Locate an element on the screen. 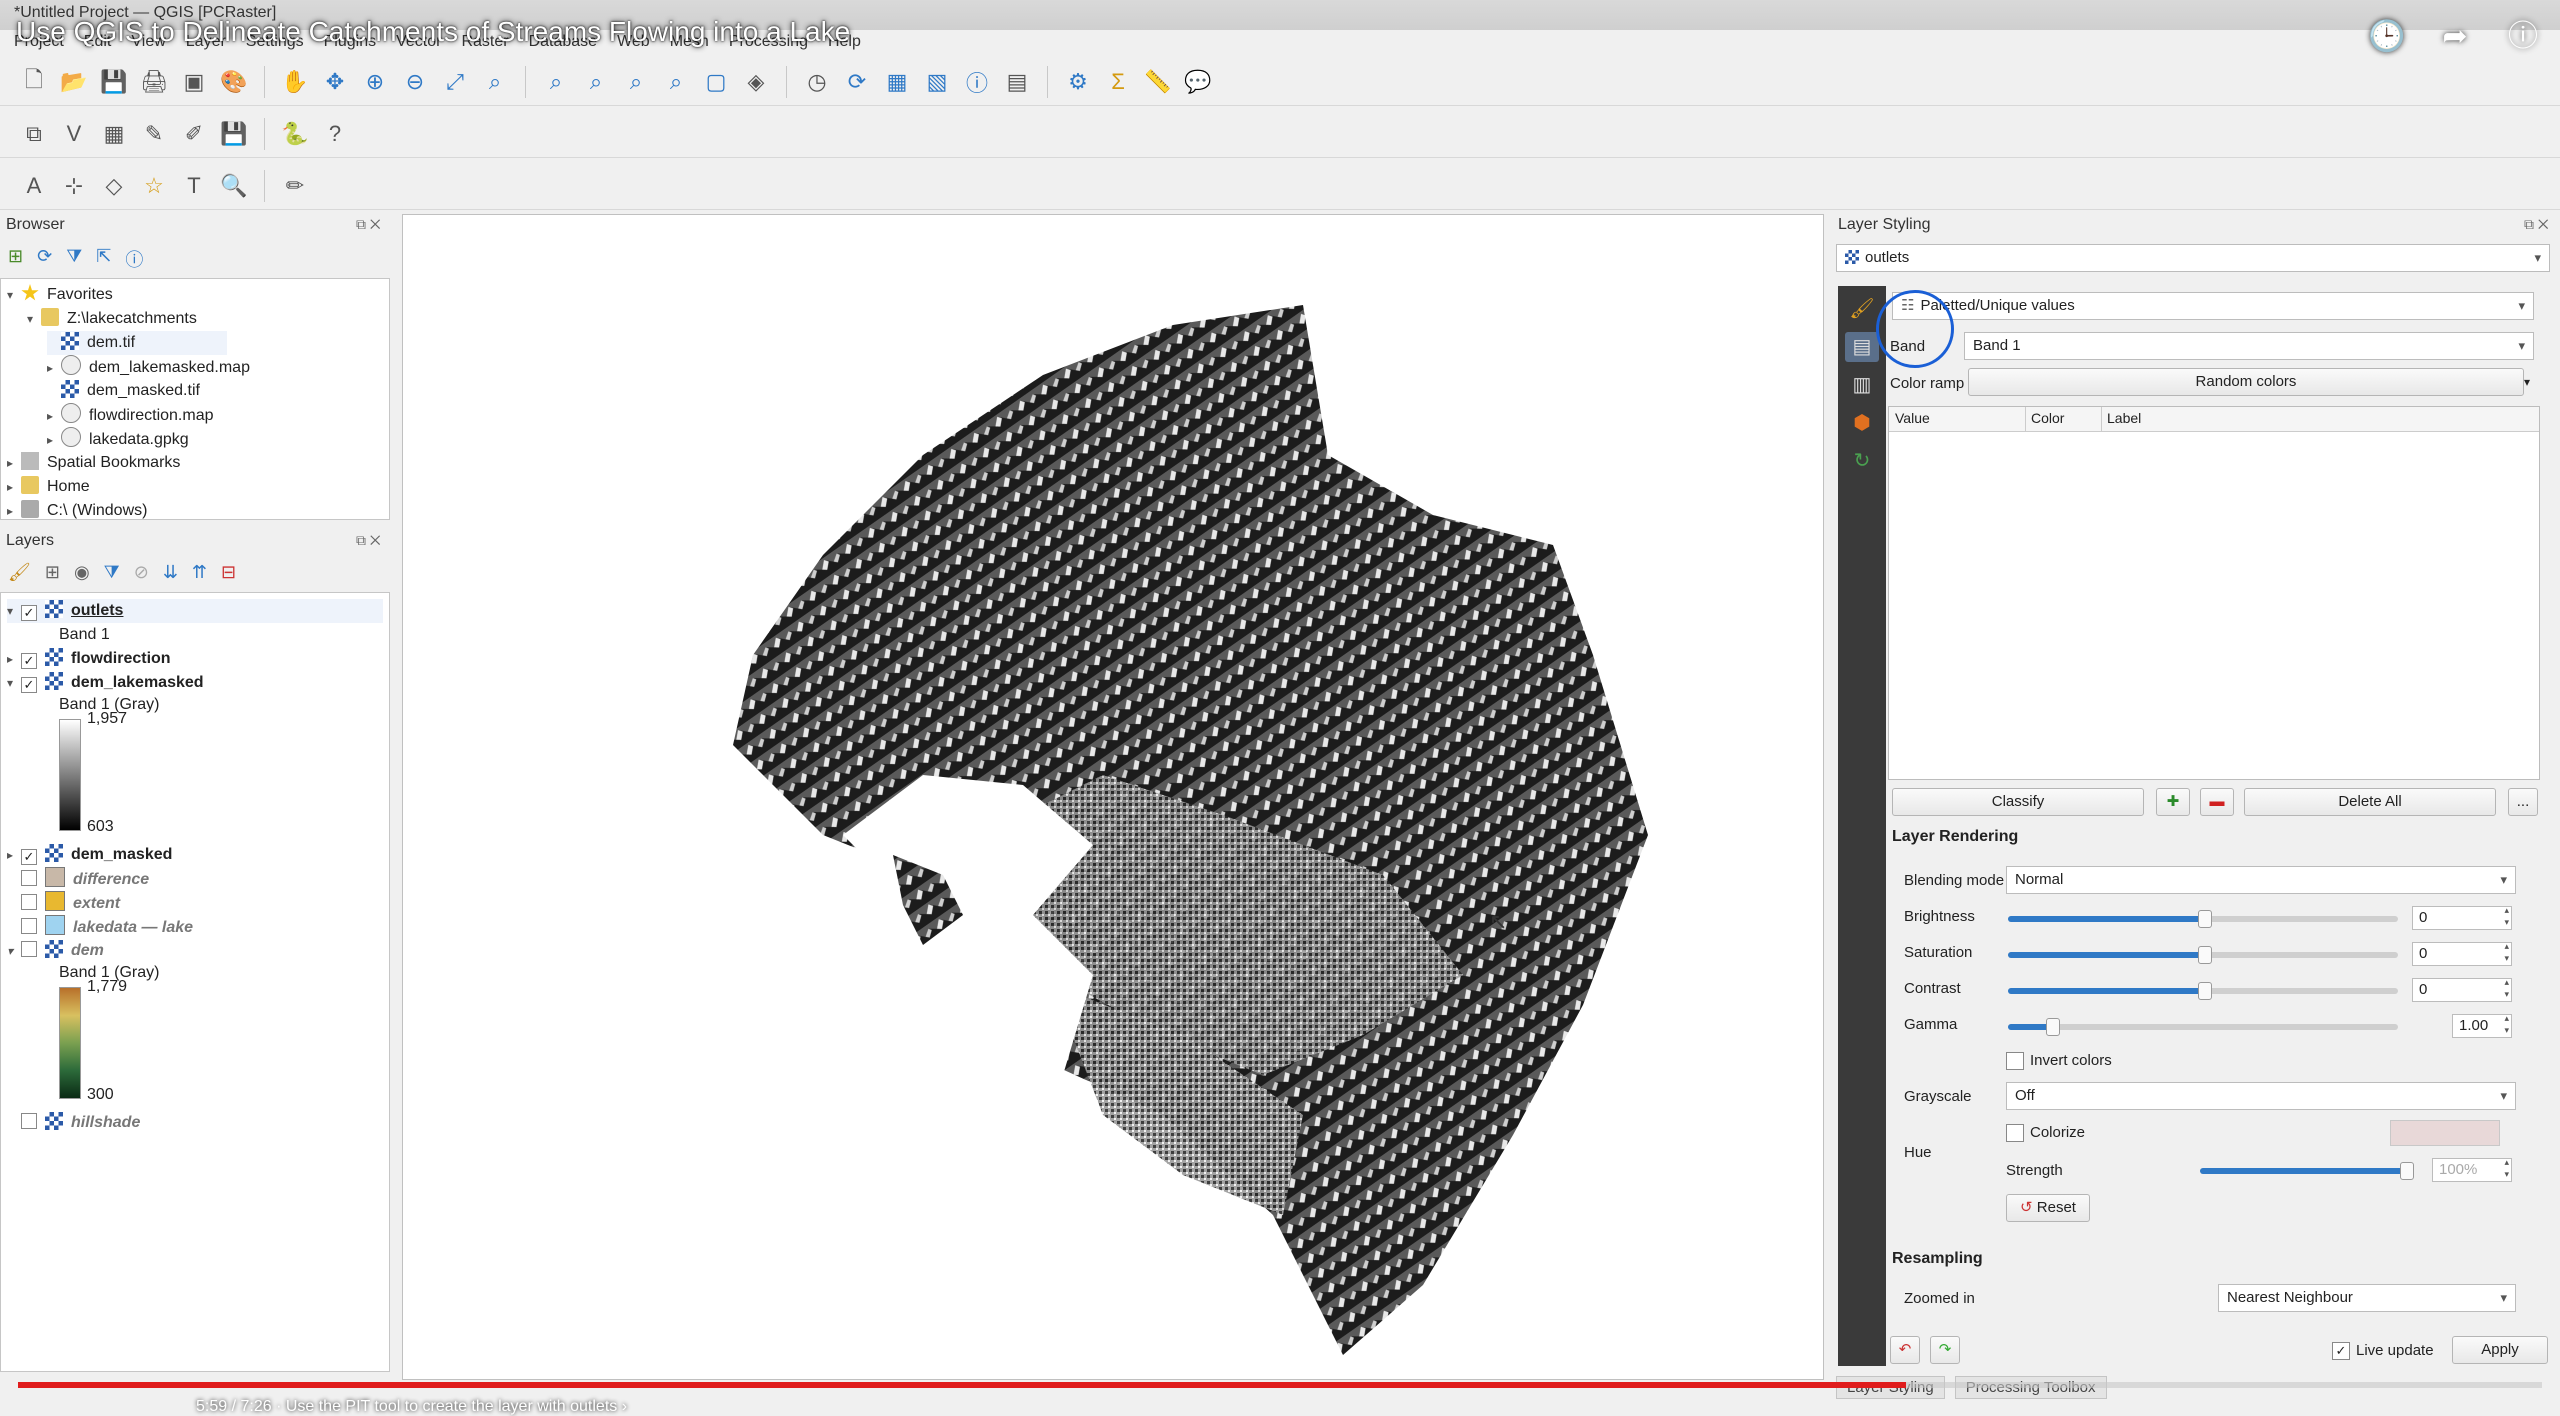 The image size is (2560, 1416). expand-arrow-icon: ▾ is located at coordinates (14, 295).